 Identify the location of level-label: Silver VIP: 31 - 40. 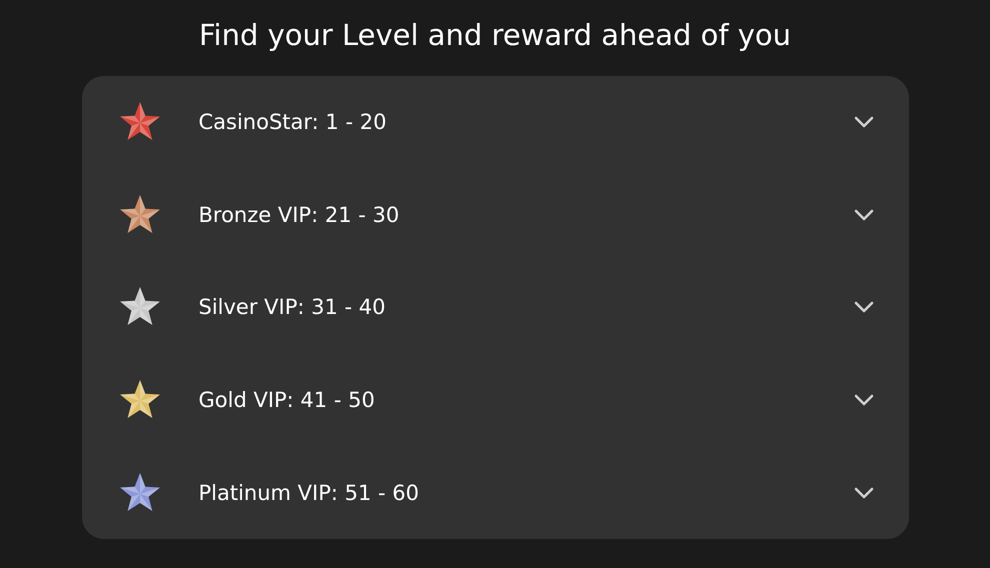
(292, 307).